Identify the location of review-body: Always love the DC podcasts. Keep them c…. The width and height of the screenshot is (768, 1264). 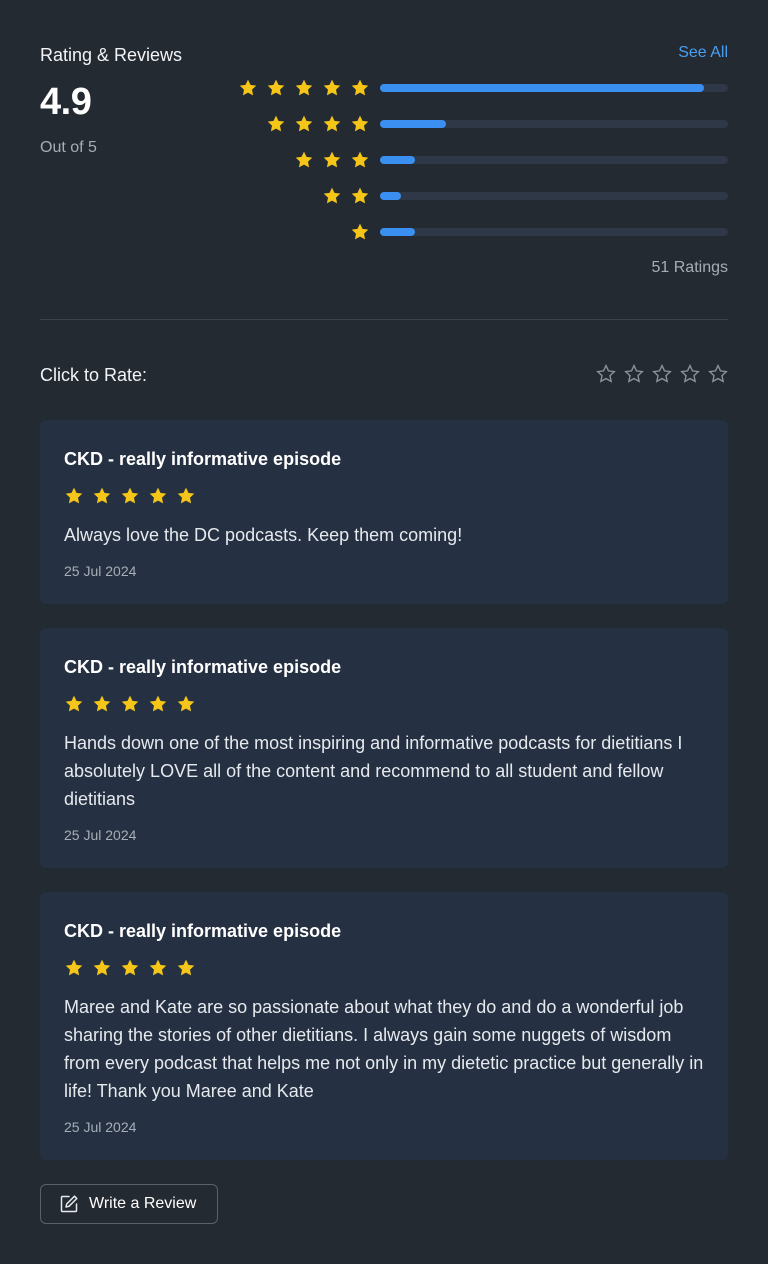
(263, 535).